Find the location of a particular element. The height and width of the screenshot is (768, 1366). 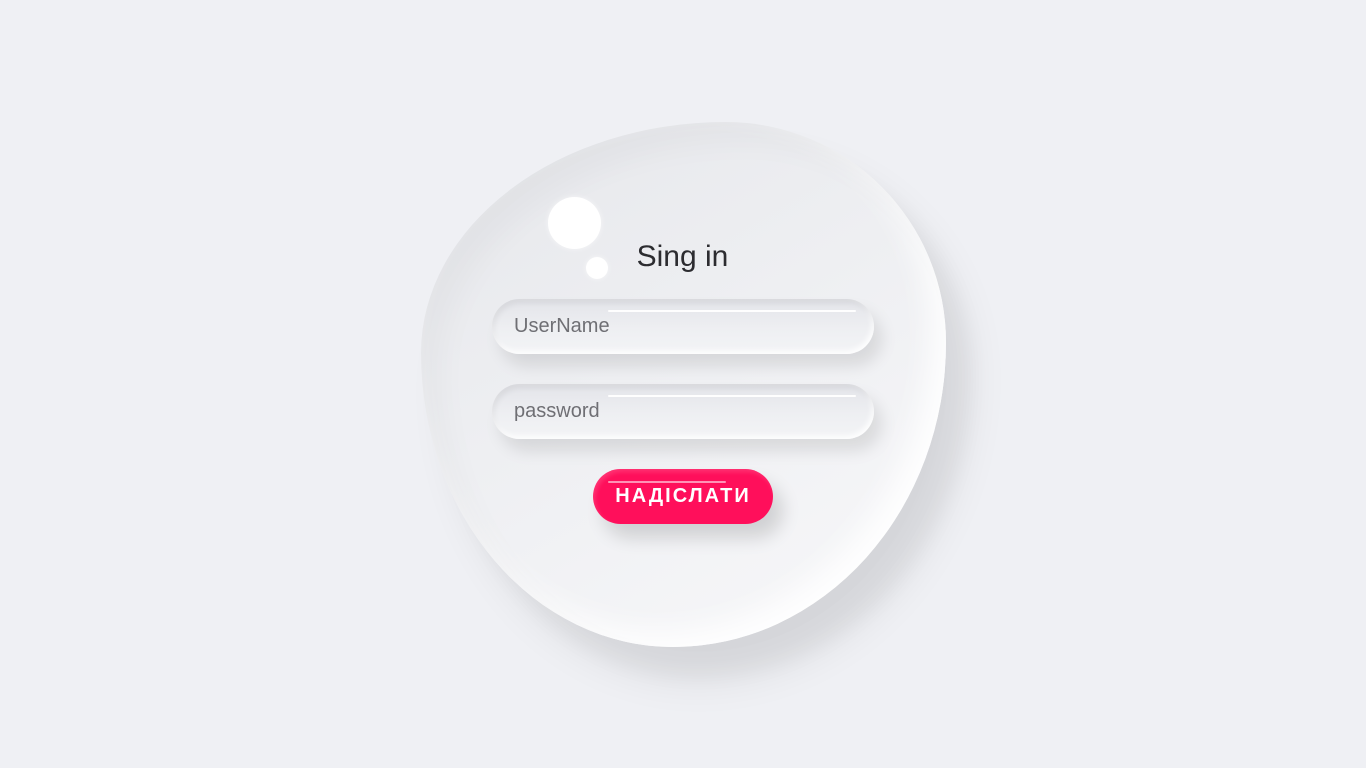

page-title: Sing in is located at coordinates (683, 257).